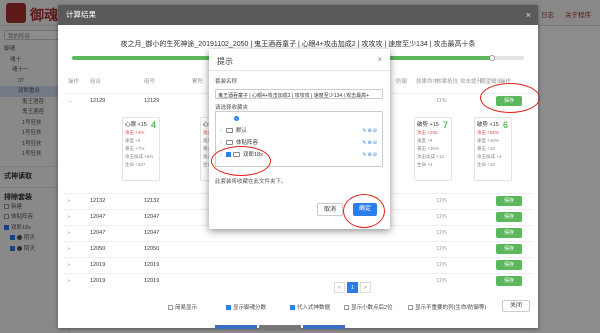 The image size is (600, 333). What do you see at coordinates (427, 82) in the screenshot?
I see `table-column-header: 效果命中` at bounding box center [427, 82].